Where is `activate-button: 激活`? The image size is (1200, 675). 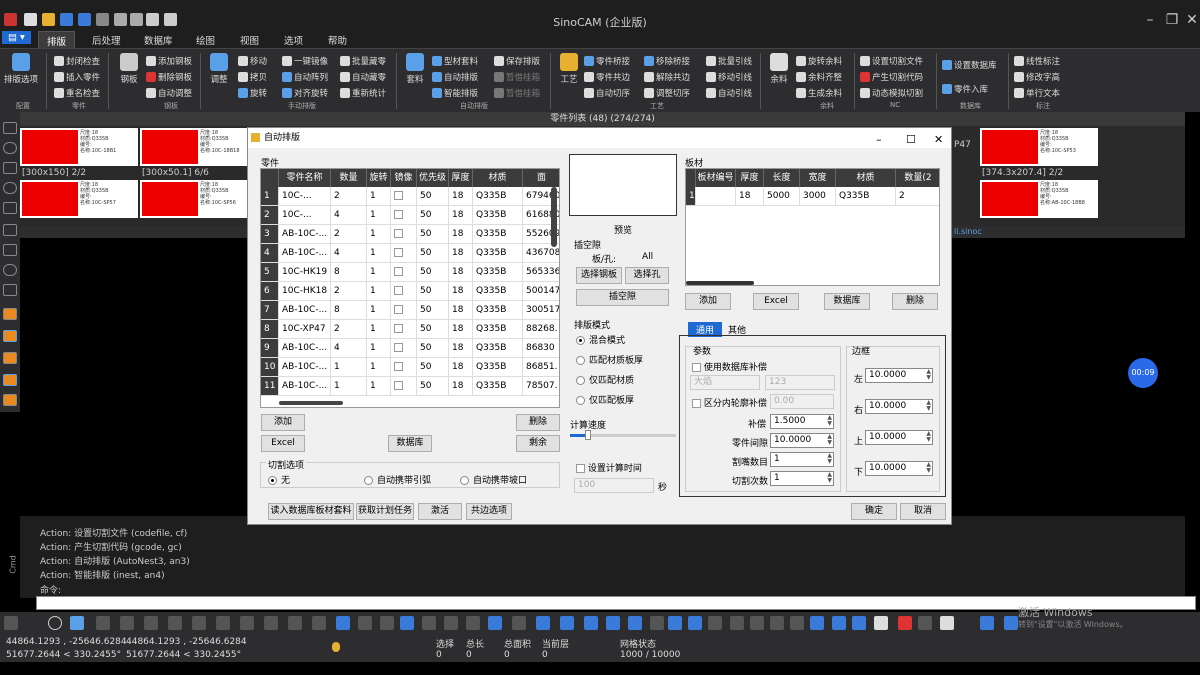
activate-button: 激活 is located at coordinates (440, 511).